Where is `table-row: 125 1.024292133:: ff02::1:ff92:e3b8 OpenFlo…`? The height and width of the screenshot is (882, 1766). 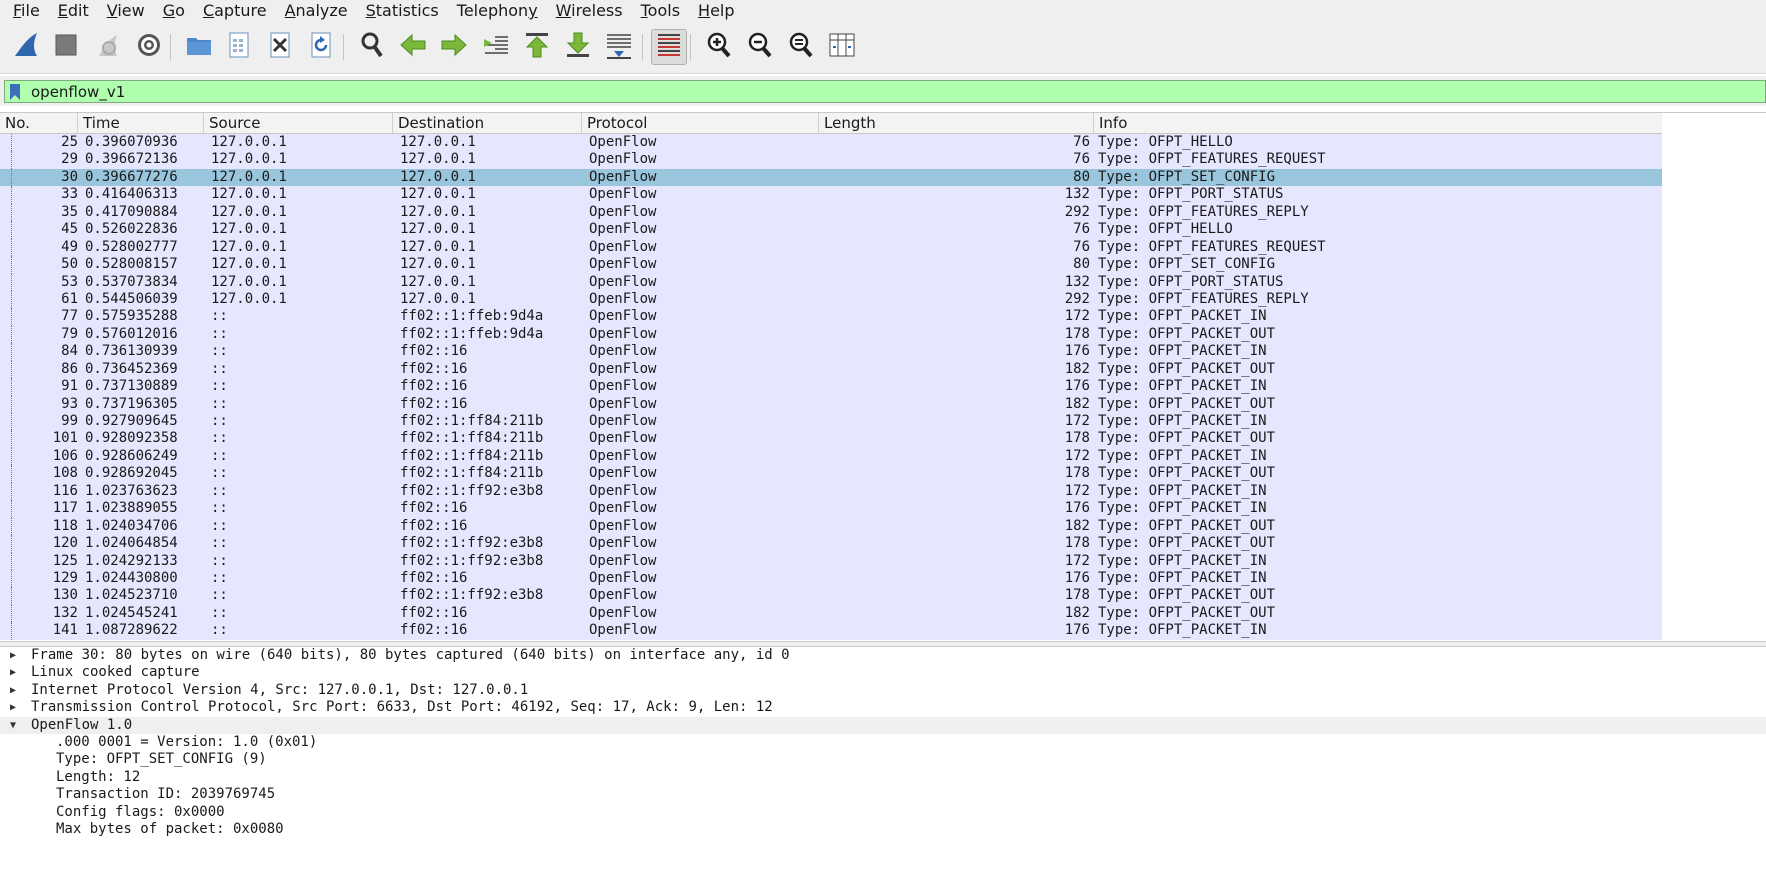 table-row: 125 1.024292133:: ff02::1:ff92:e3b8 OpenFlo… is located at coordinates (831, 561).